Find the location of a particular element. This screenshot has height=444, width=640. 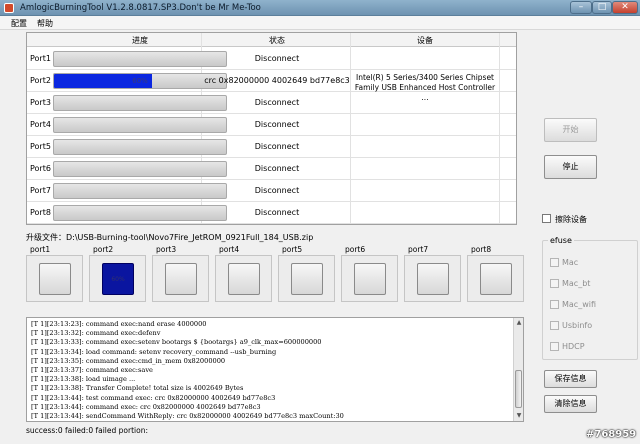

port-button-text: 60% is located at coordinates (118, 279).